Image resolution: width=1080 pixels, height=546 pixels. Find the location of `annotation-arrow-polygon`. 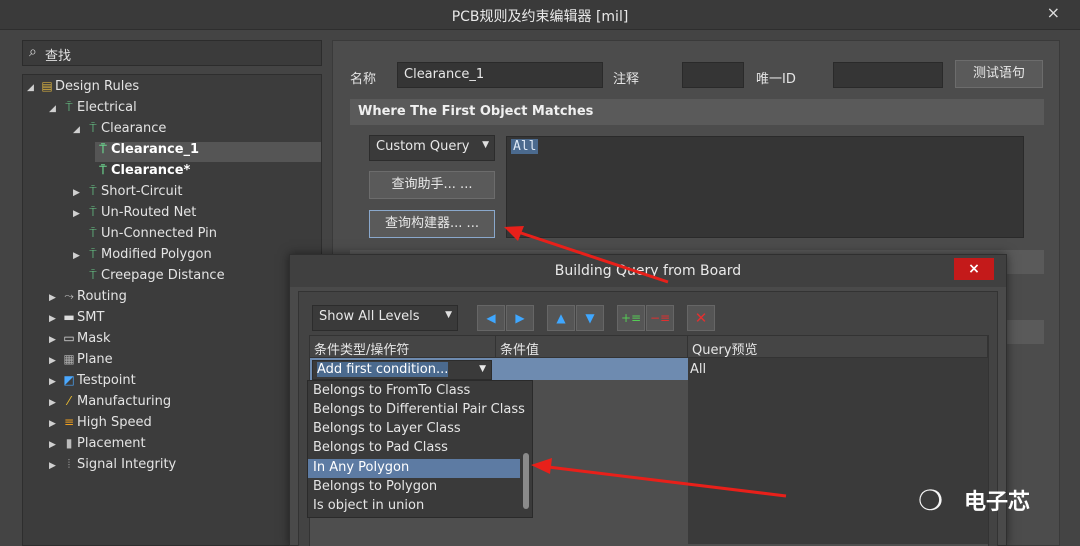

annotation-arrow-polygon is located at coordinates (663, 481).